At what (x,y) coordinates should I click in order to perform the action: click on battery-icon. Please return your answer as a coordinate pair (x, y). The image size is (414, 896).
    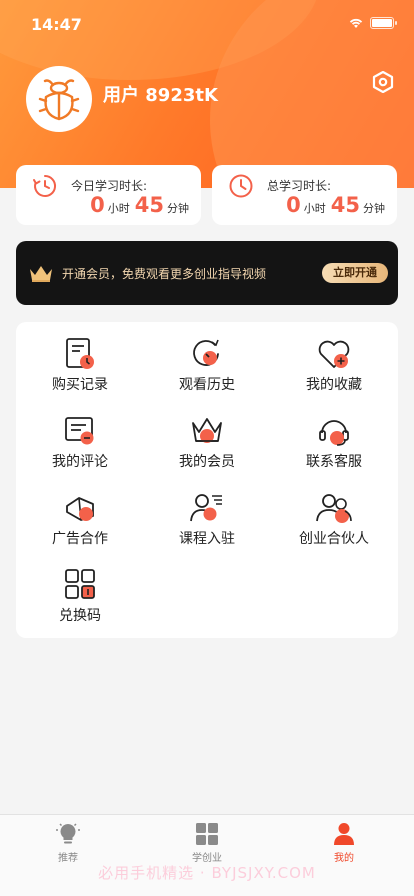
    Looking at the image, I should click on (383, 23).